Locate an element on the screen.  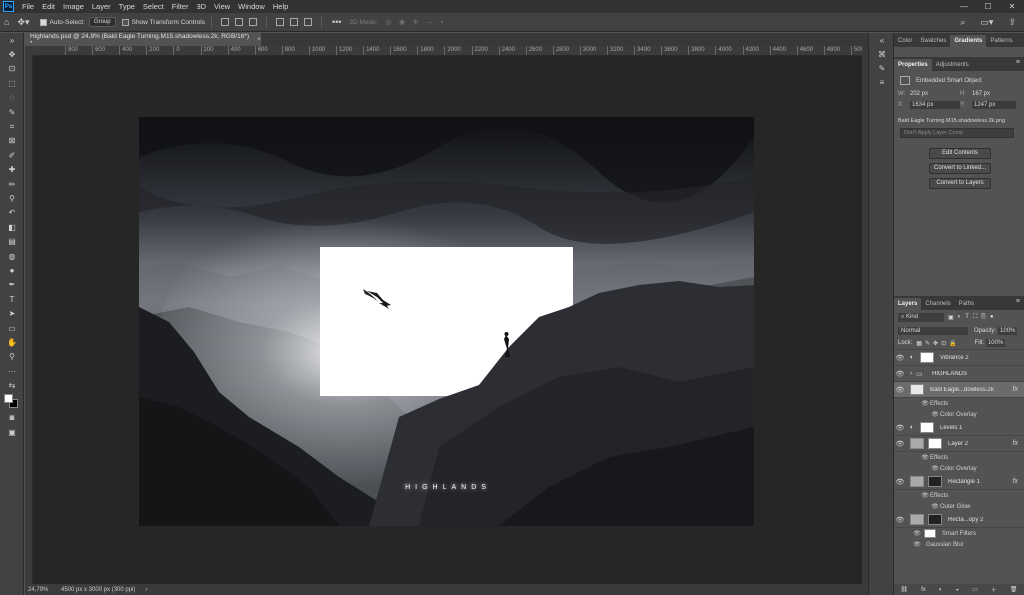
3d-slide-icon: ⇔ is located at coordinates (429, 22).